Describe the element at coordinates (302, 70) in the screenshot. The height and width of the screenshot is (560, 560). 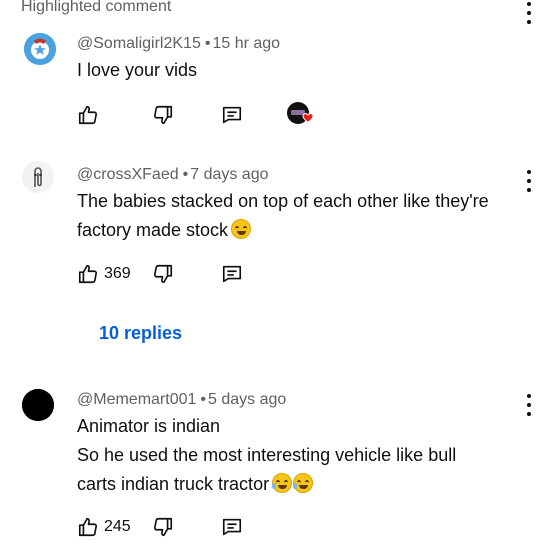
I see `comment-text: I love your vids` at that location.